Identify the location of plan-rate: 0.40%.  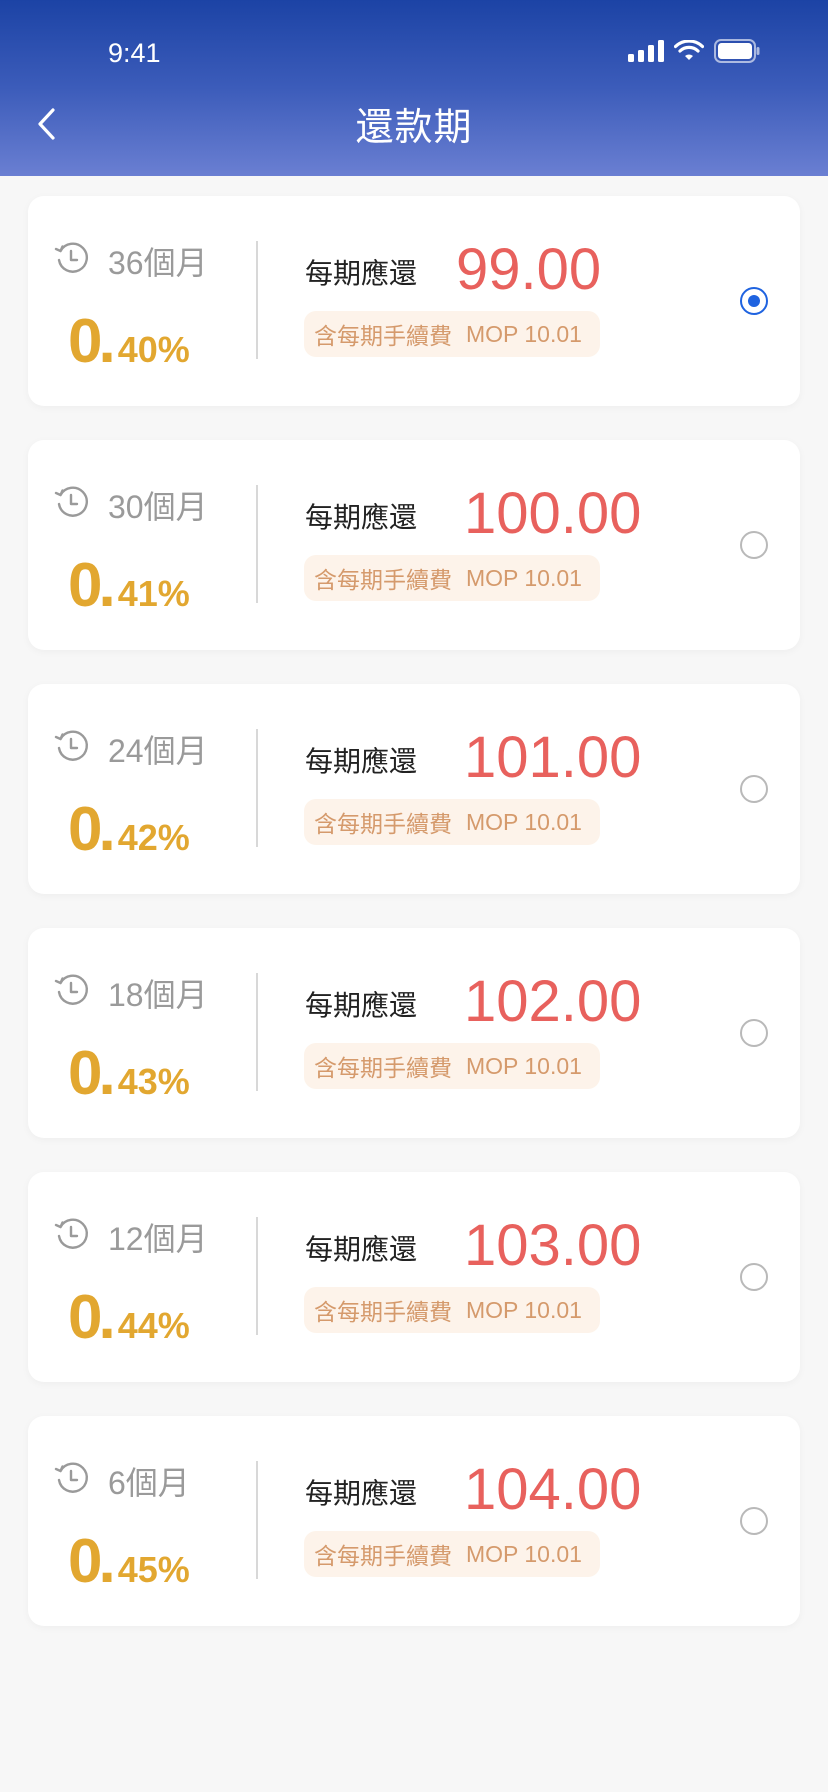
(129, 341).